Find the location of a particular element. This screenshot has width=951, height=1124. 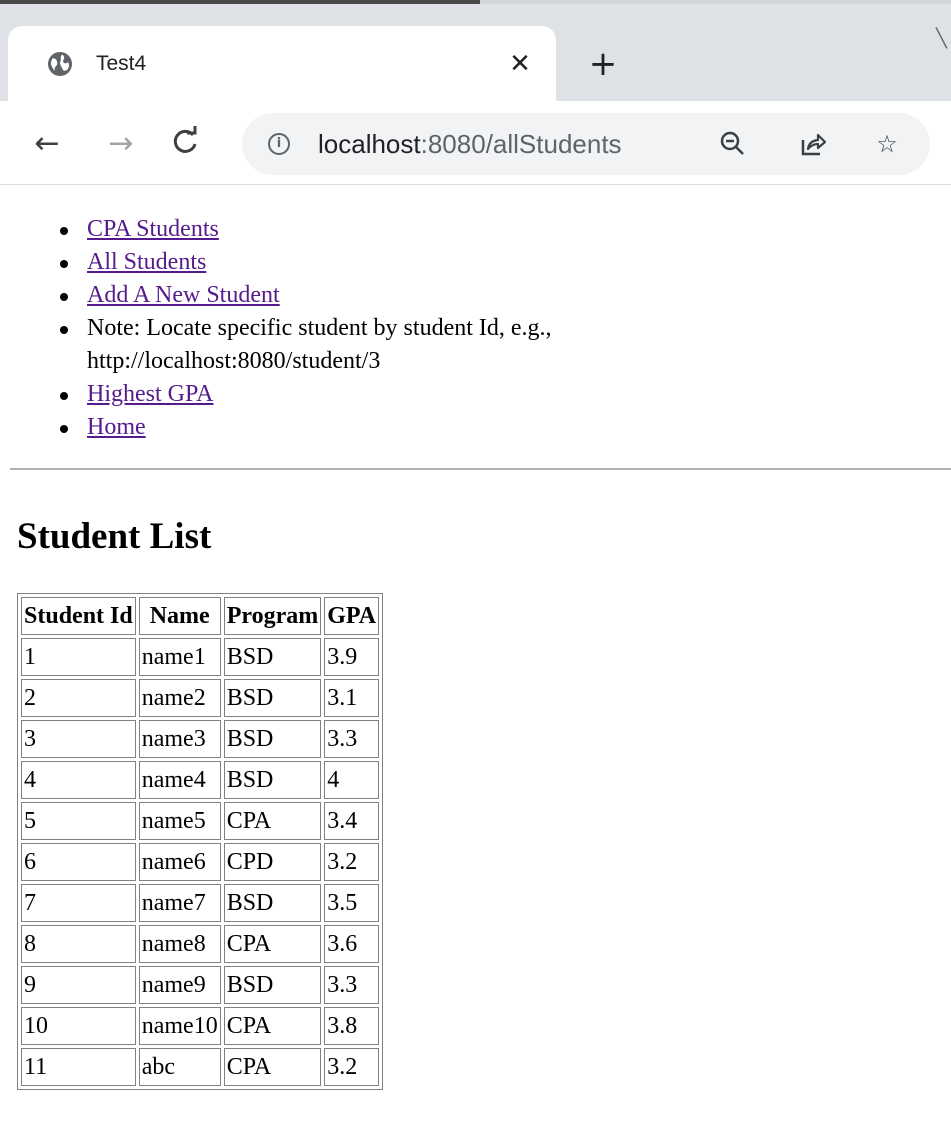

add-student-link: Add A New Student is located at coordinates (183, 295).